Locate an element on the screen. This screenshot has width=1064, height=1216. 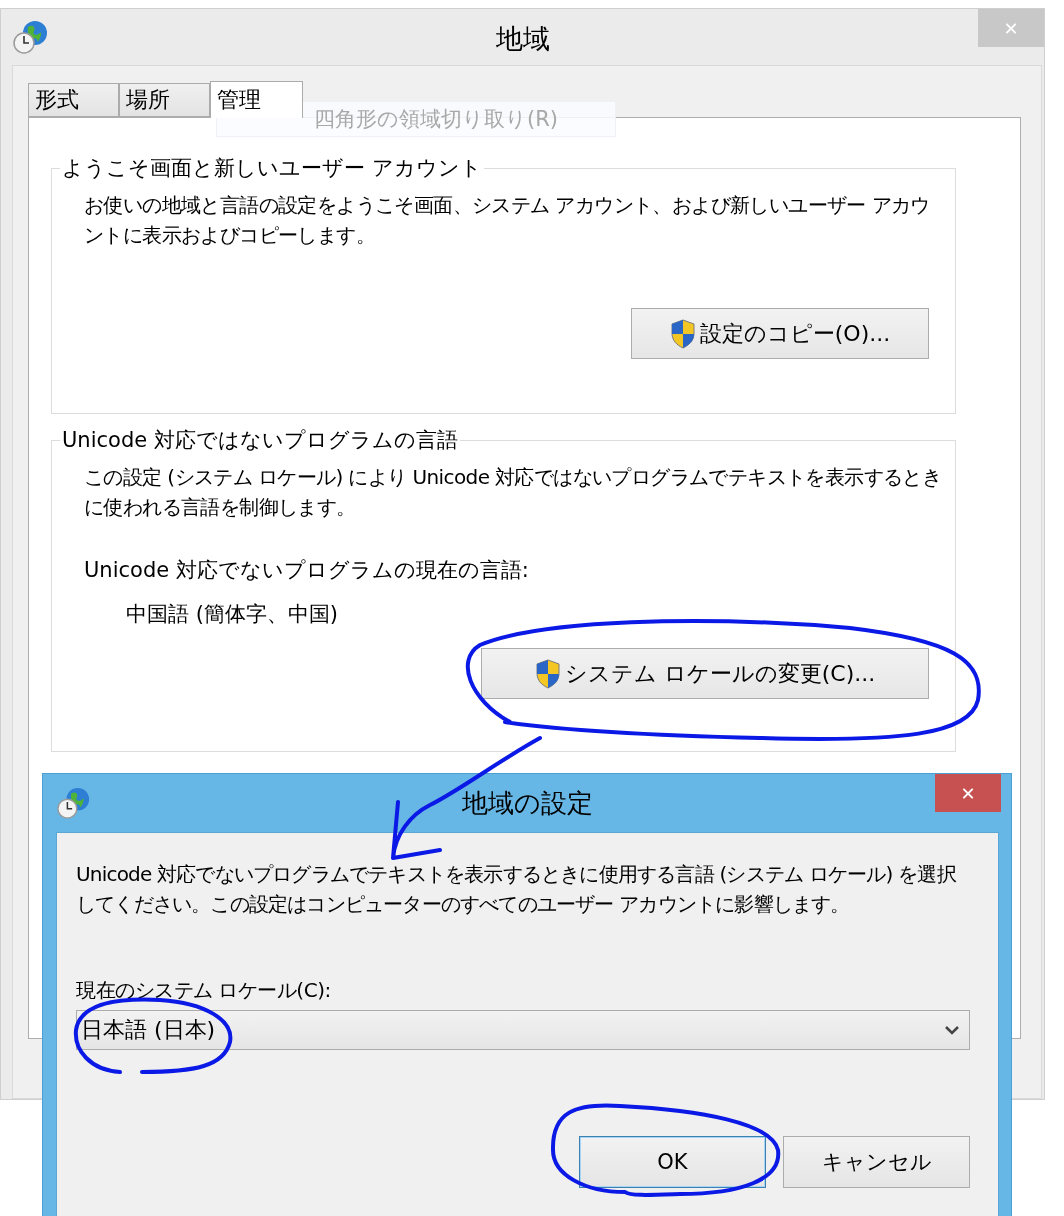
dialog-button: キャンセル is located at coordinates (876, 1162).